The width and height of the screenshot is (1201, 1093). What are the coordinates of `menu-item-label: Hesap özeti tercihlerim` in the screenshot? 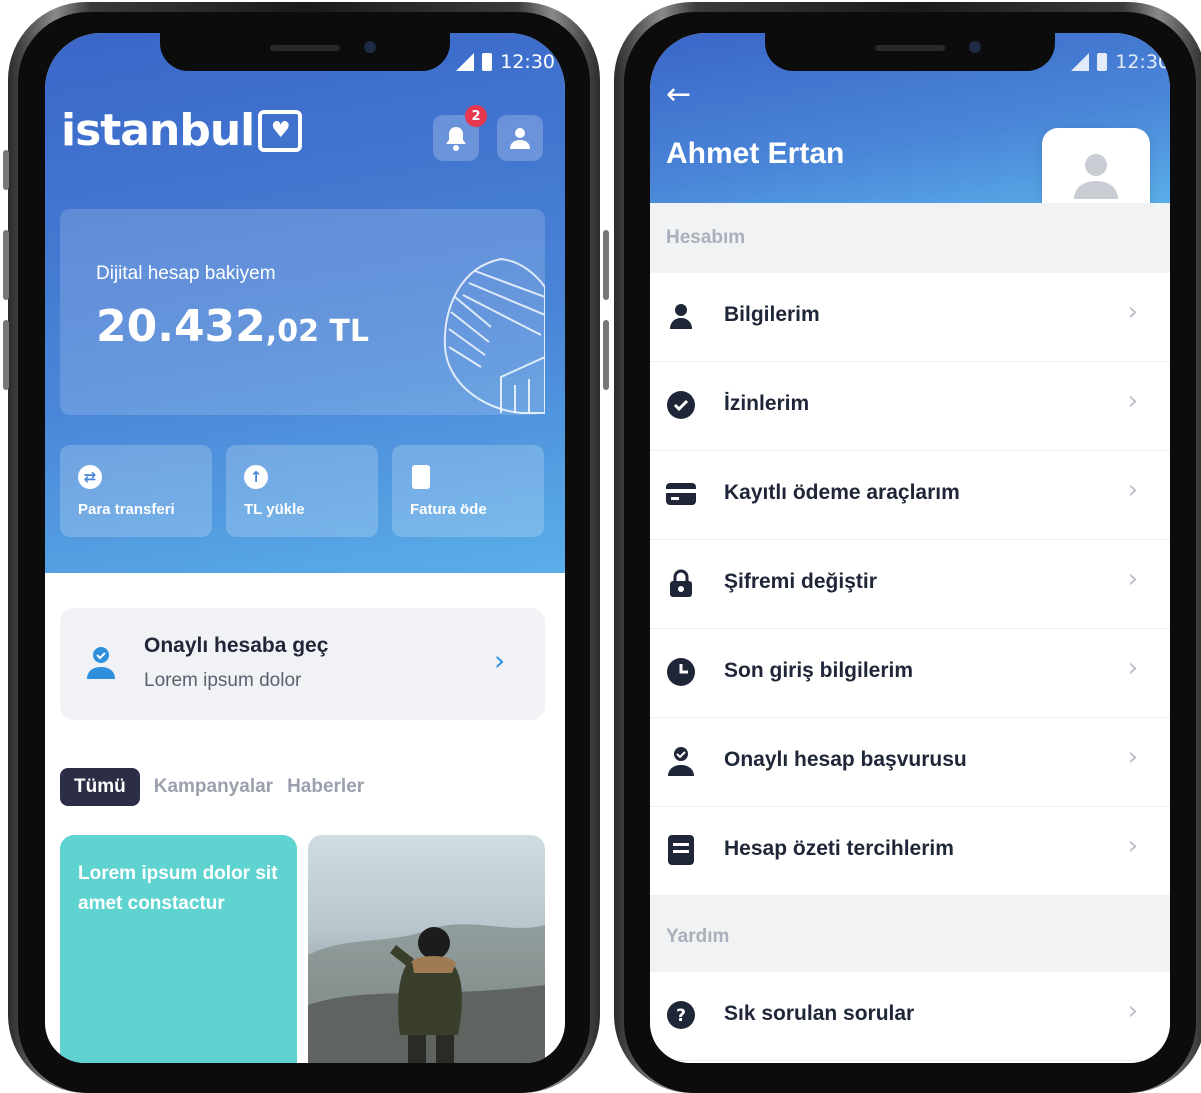 It's located at (839, 848).